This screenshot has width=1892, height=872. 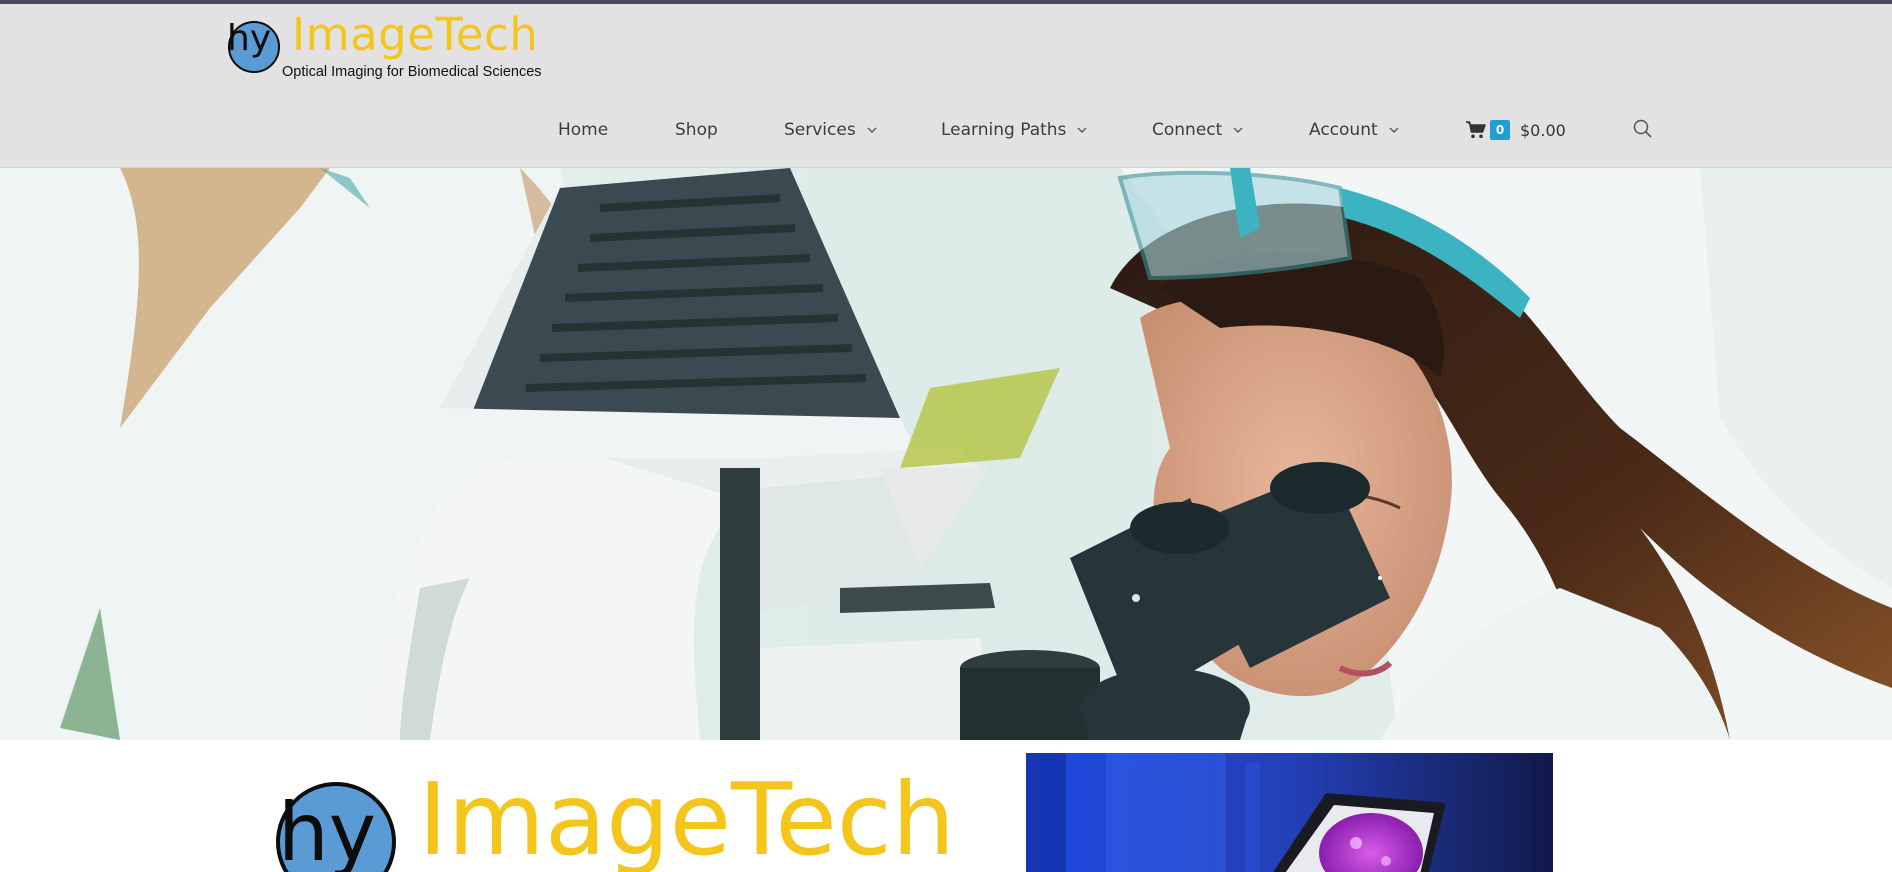 What do you see at coordinates (1516, 130) in the screenshot?
I see `cart-button: 0 $0.00` at bounding box center [1516, 130].